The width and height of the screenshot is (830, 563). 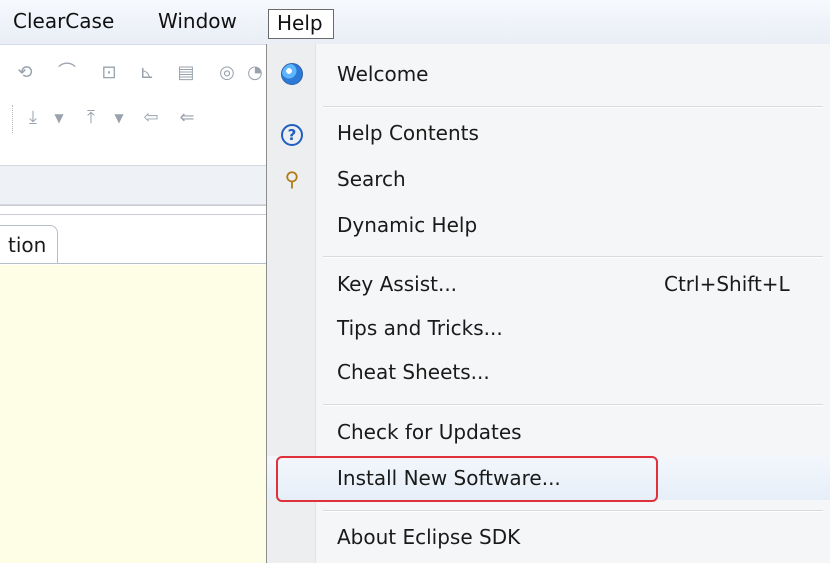 What do you see at coordinates (186, 73) in the screenshot?
I see `table-icon: ▤` at bounding box center [186, 73].